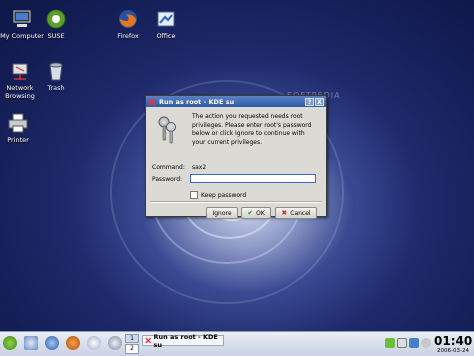  I want to click on check-icon: ✔, so click(250, 213).